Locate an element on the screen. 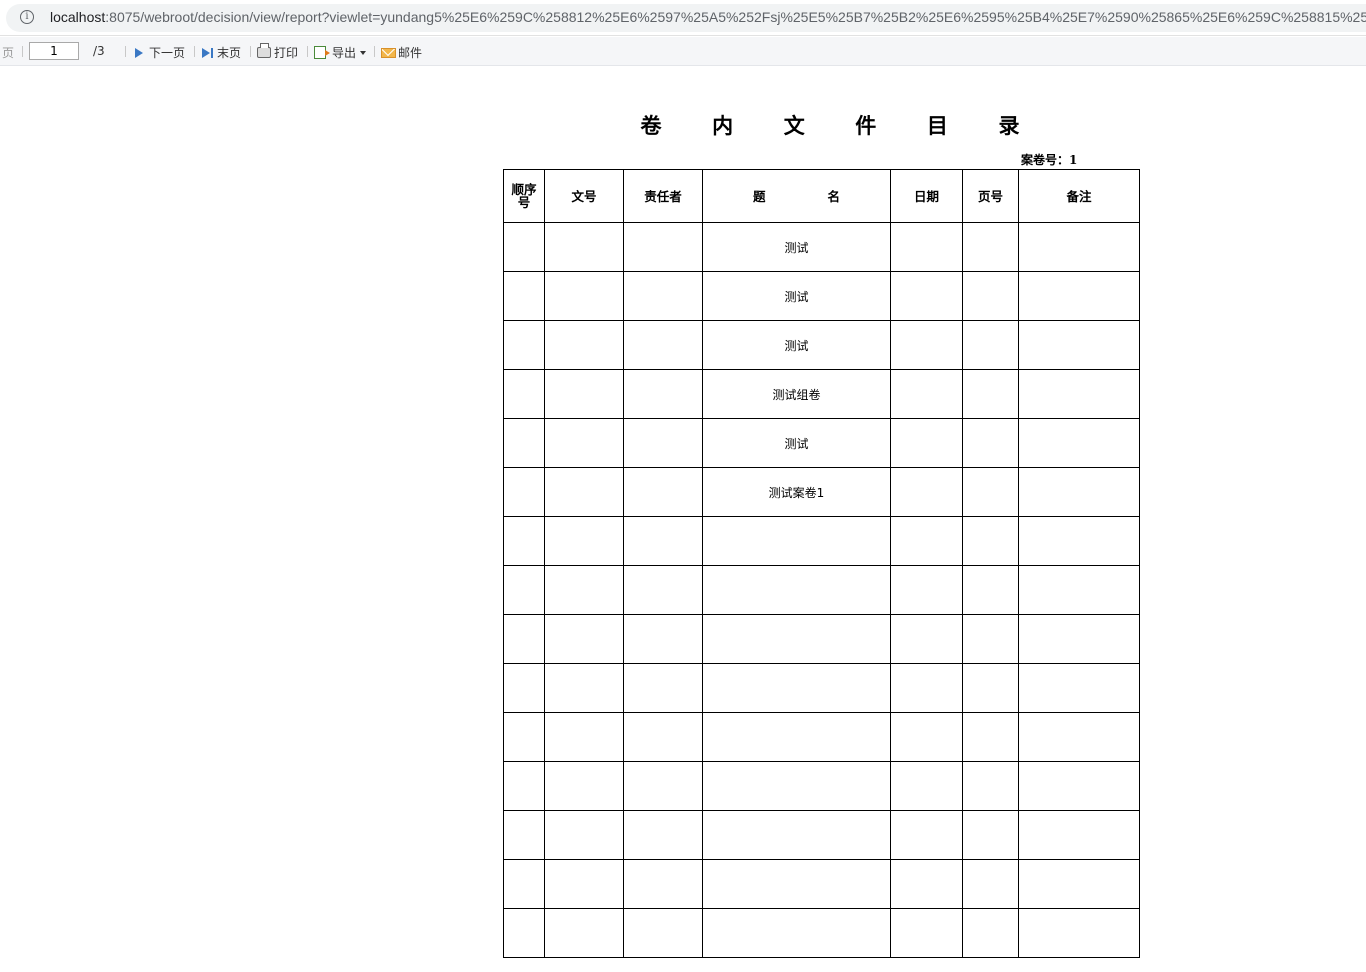 Image resolution: width=1366 pixels, height=972 pixels. export-icon is located at coordinates (322, 52).